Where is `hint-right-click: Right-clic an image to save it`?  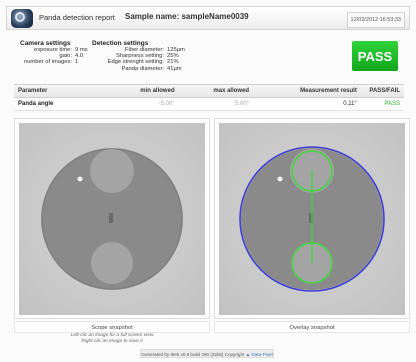 hint-right-click: Right-clic an image to save it is located at coordinates (112, 341).